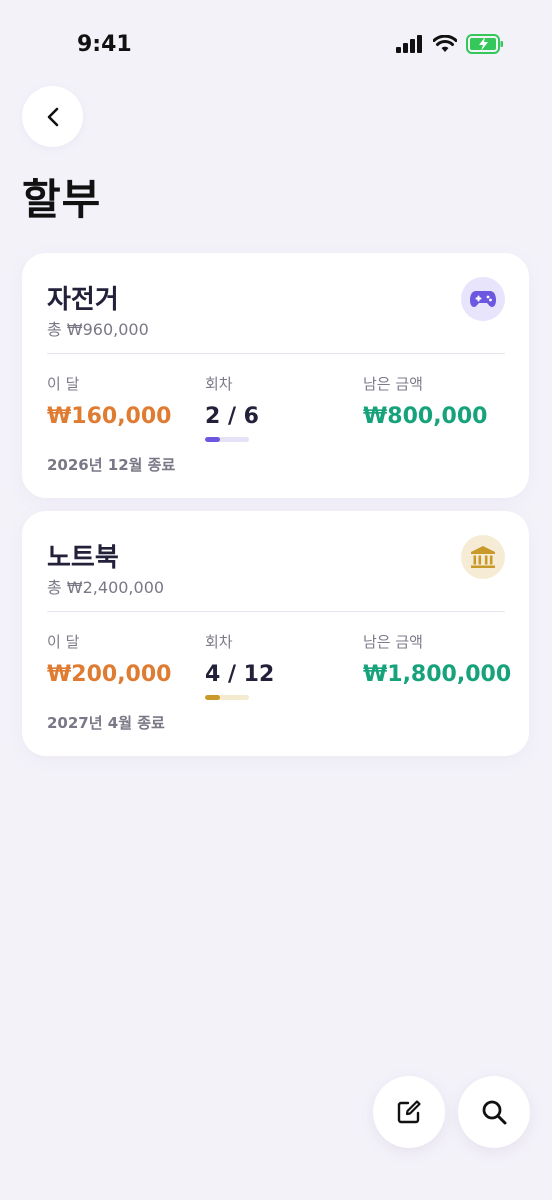 The width and height of the screenshot is (552, 1200). Describe the element at coordinates (83, 300) in the screenshot. I see `card-name: 자전거` at that location.